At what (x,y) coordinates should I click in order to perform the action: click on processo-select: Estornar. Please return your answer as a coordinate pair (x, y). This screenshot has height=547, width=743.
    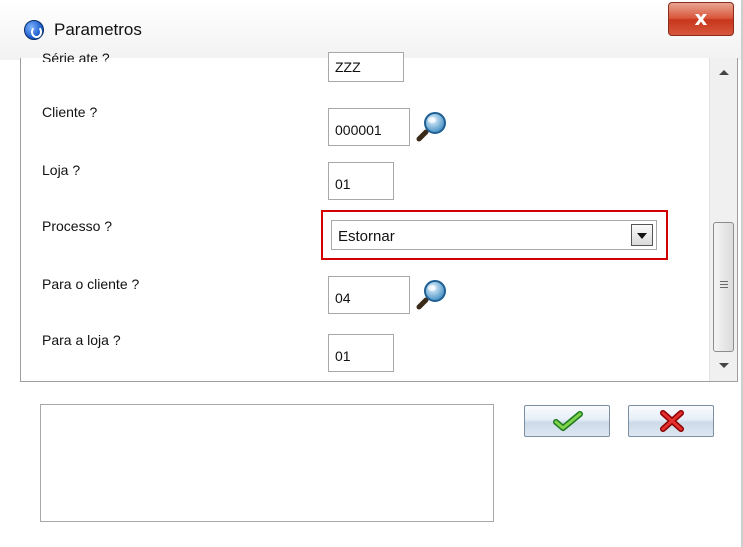
    Looking at the image, I should click on (494, 235).